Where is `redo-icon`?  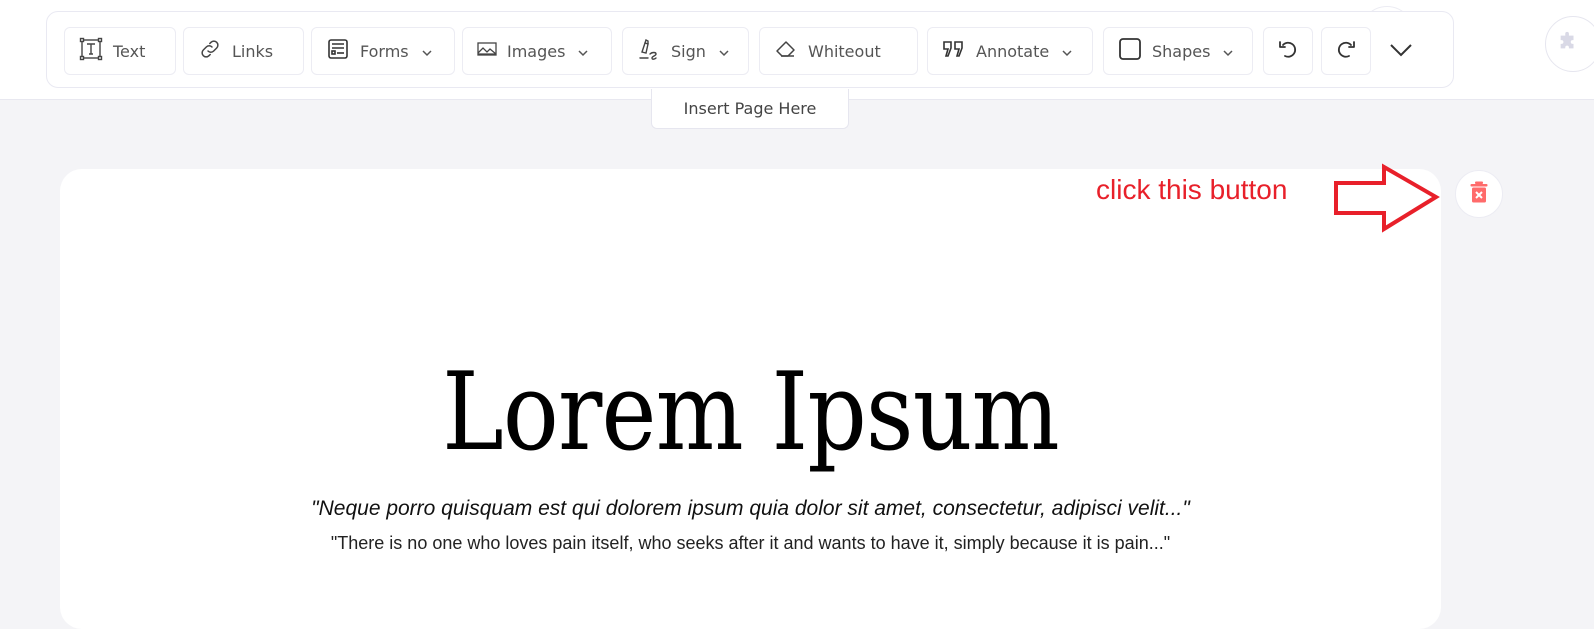
redo-icon is located at coordinates (1346, 51).